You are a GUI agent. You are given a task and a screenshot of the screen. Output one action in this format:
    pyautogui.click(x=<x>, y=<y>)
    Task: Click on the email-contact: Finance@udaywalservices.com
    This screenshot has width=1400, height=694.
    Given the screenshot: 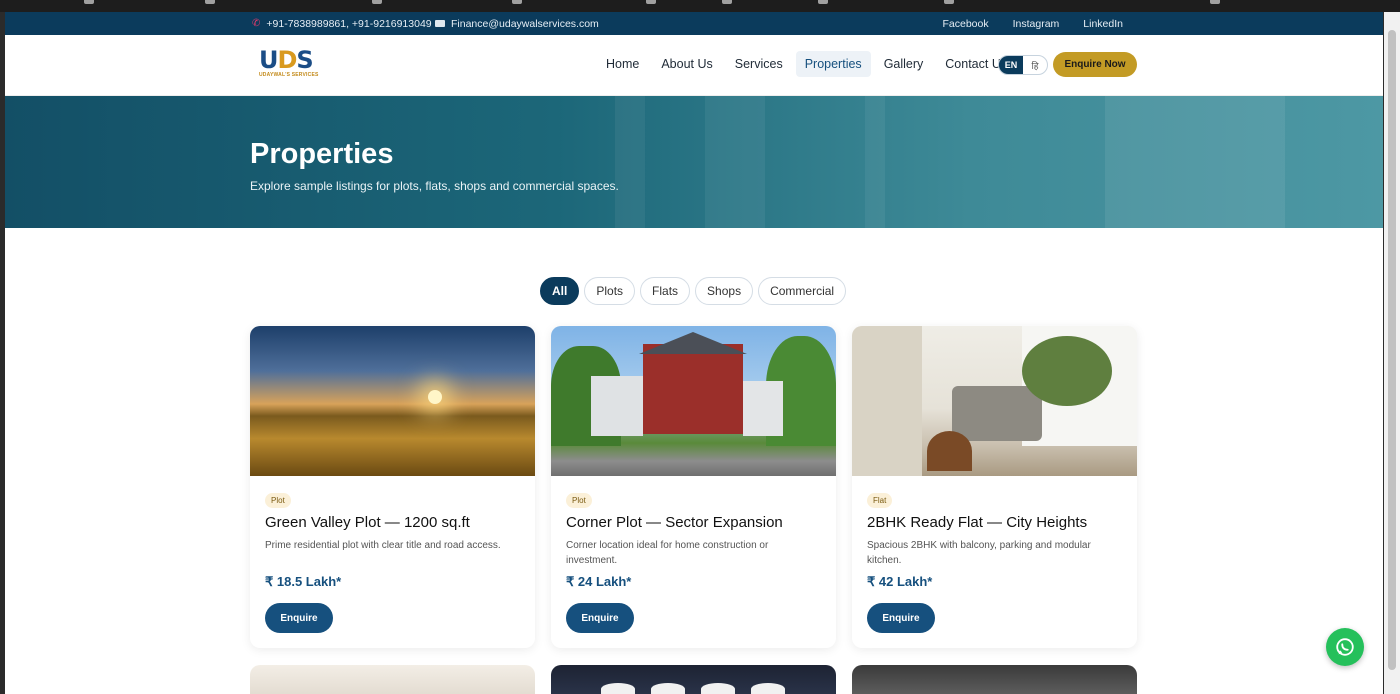 What is the action you would take?
    pyautogui.click(x=517, y=24)
    